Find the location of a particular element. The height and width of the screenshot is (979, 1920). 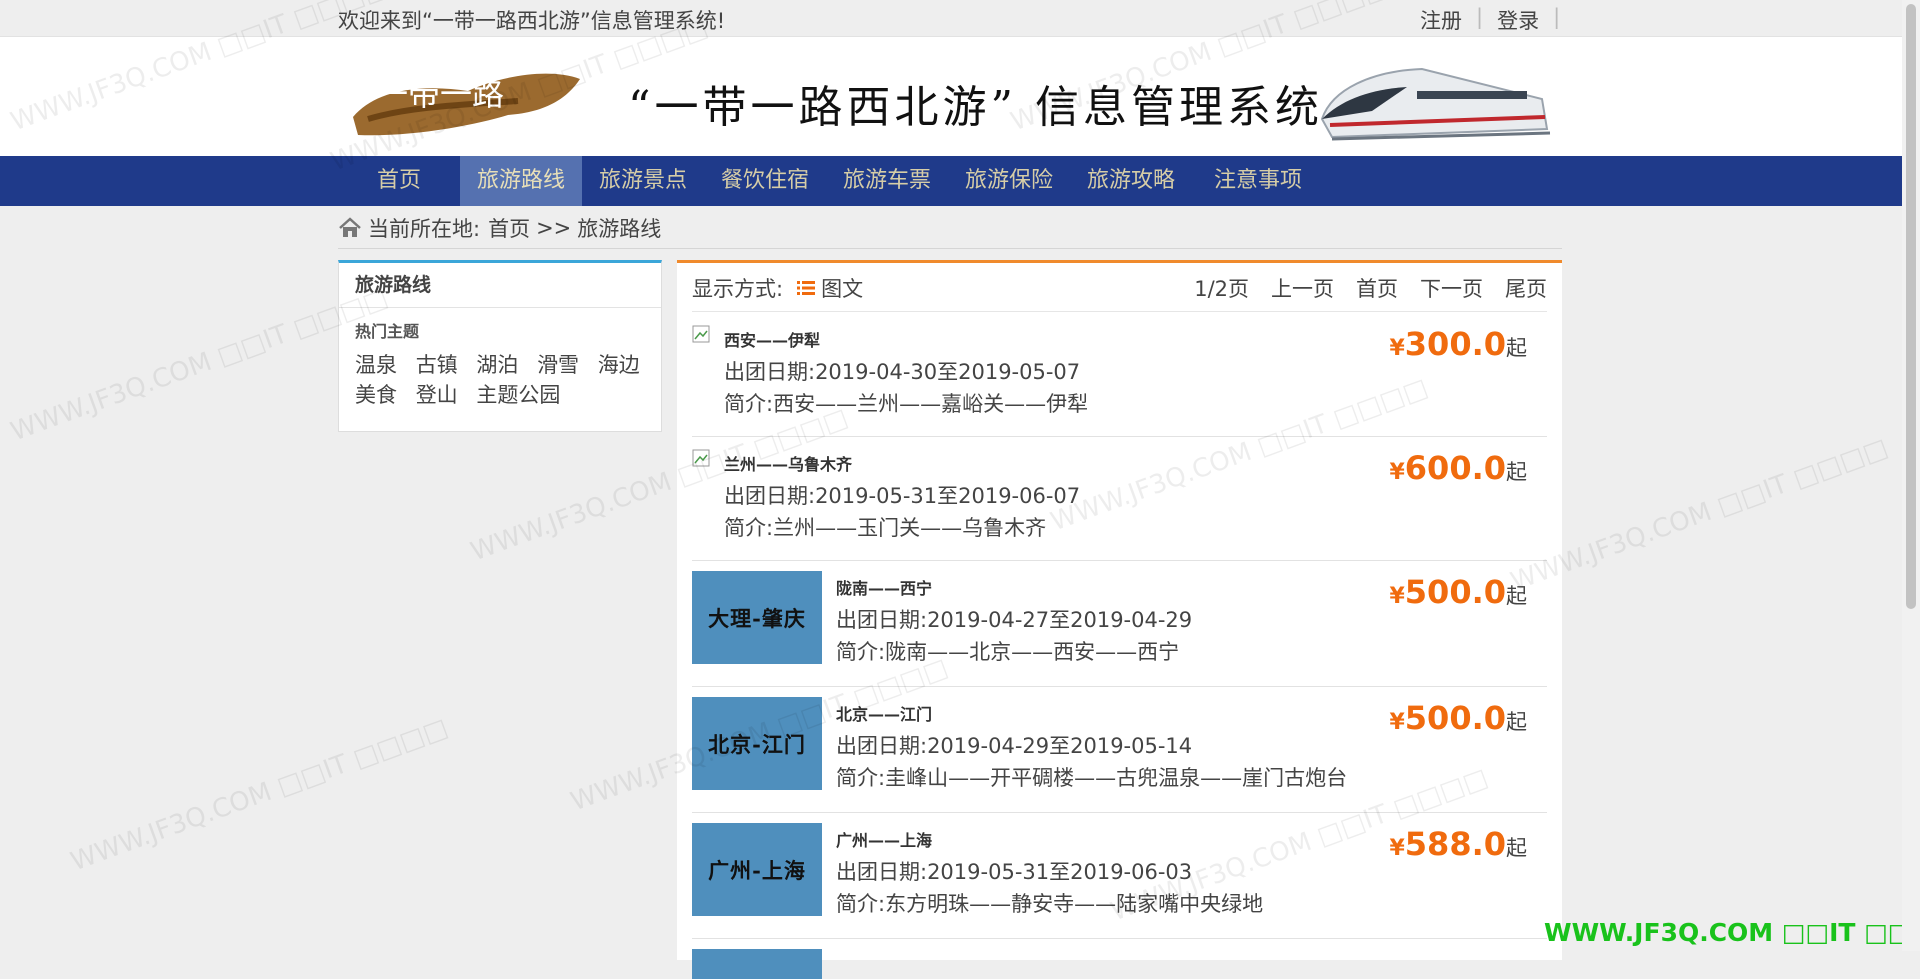

brand-logo: 一带一路 is located at coordinates (465, 99).